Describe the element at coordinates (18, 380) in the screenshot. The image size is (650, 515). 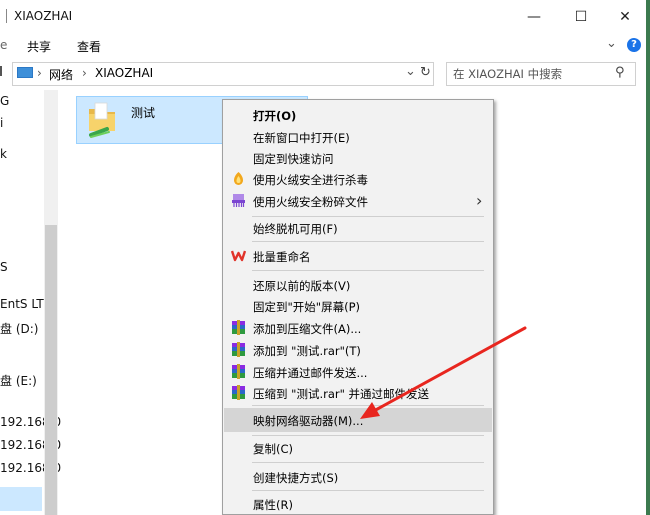
I see `nav-item-drive-e: 盘 (E:)` at that location.